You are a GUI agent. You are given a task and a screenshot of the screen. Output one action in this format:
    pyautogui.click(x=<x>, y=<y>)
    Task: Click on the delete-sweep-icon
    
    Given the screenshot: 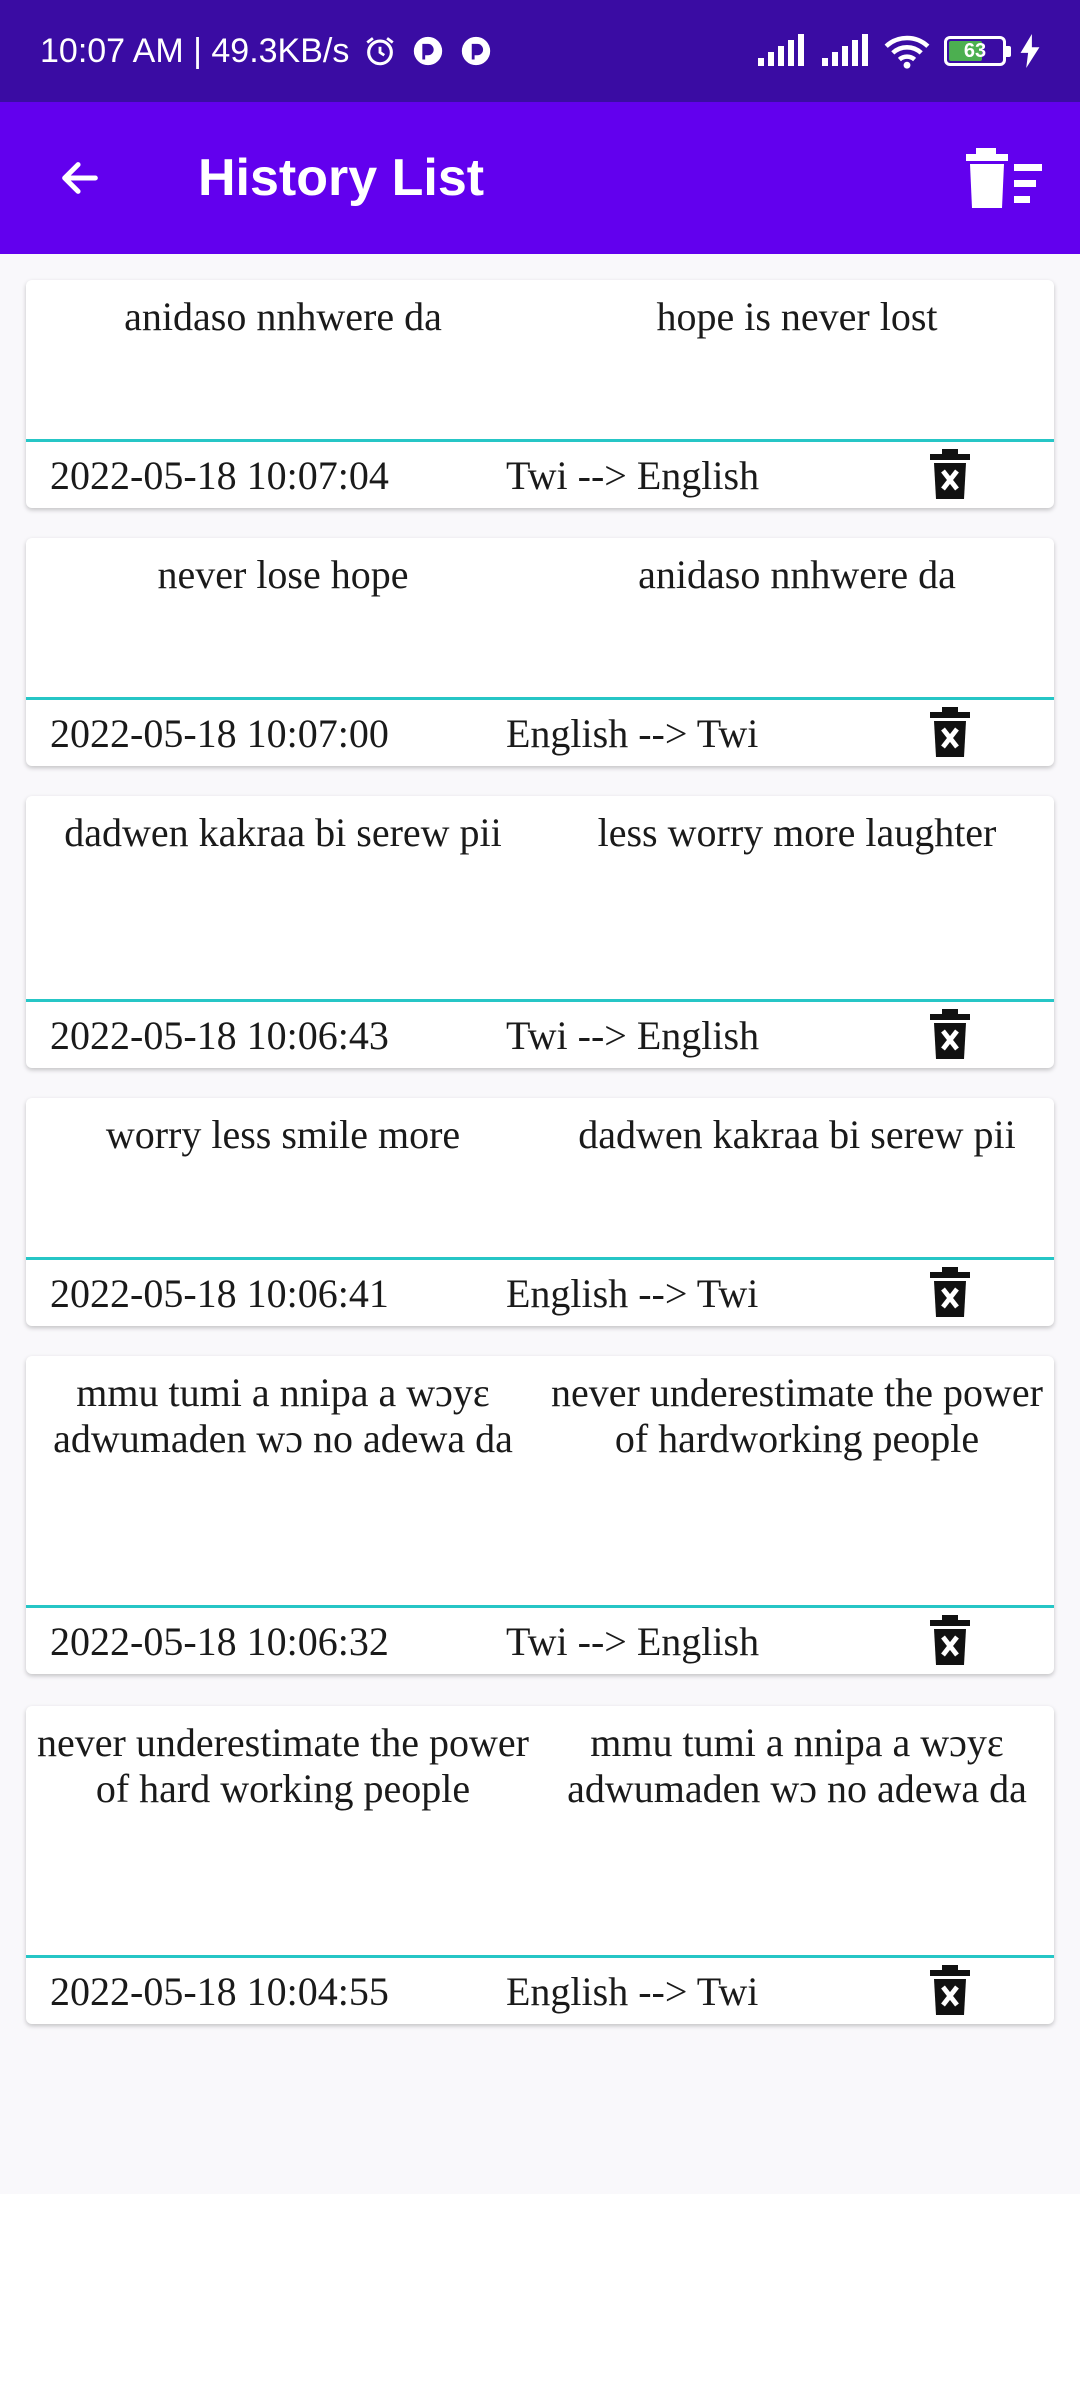 What is the action you would take?
    pyautogui.click(x=1004, y=178)
    